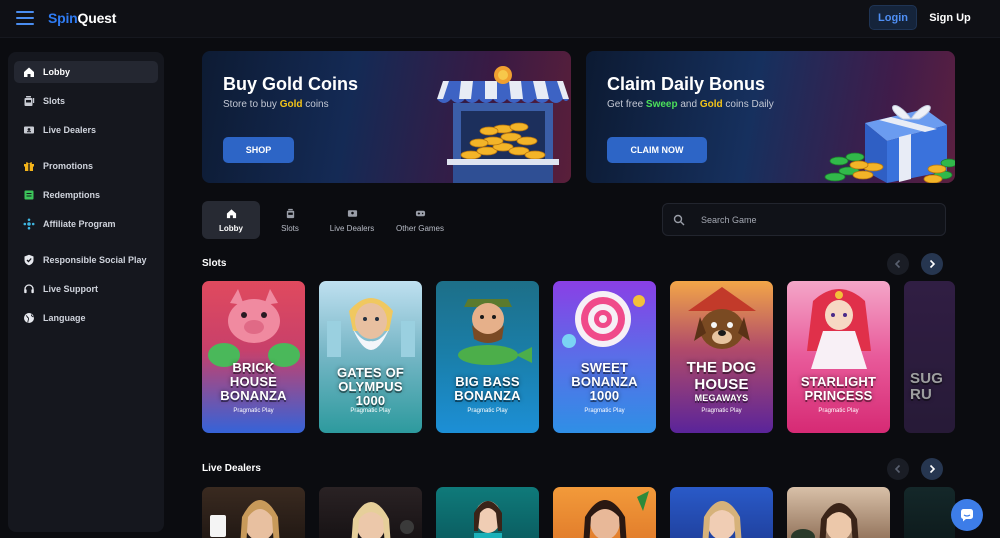 This screenshot has height=538, width=1000. I want to click on chevron-right-icon, so click(932, 264).